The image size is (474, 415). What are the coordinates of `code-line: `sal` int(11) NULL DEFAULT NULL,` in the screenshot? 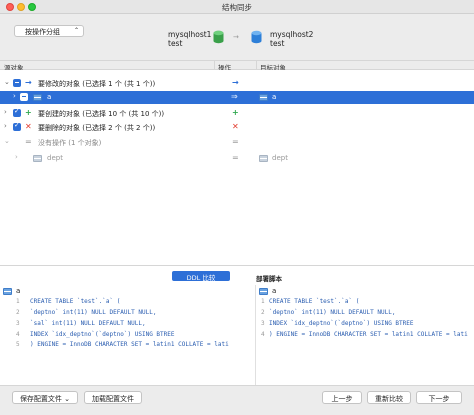 It's located at (88, 323).